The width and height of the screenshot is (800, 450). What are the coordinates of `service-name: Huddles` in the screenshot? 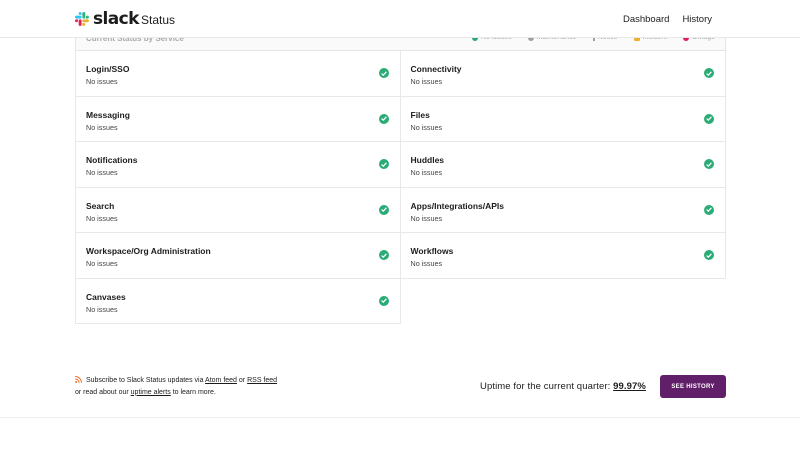 It's located at (427, 160).